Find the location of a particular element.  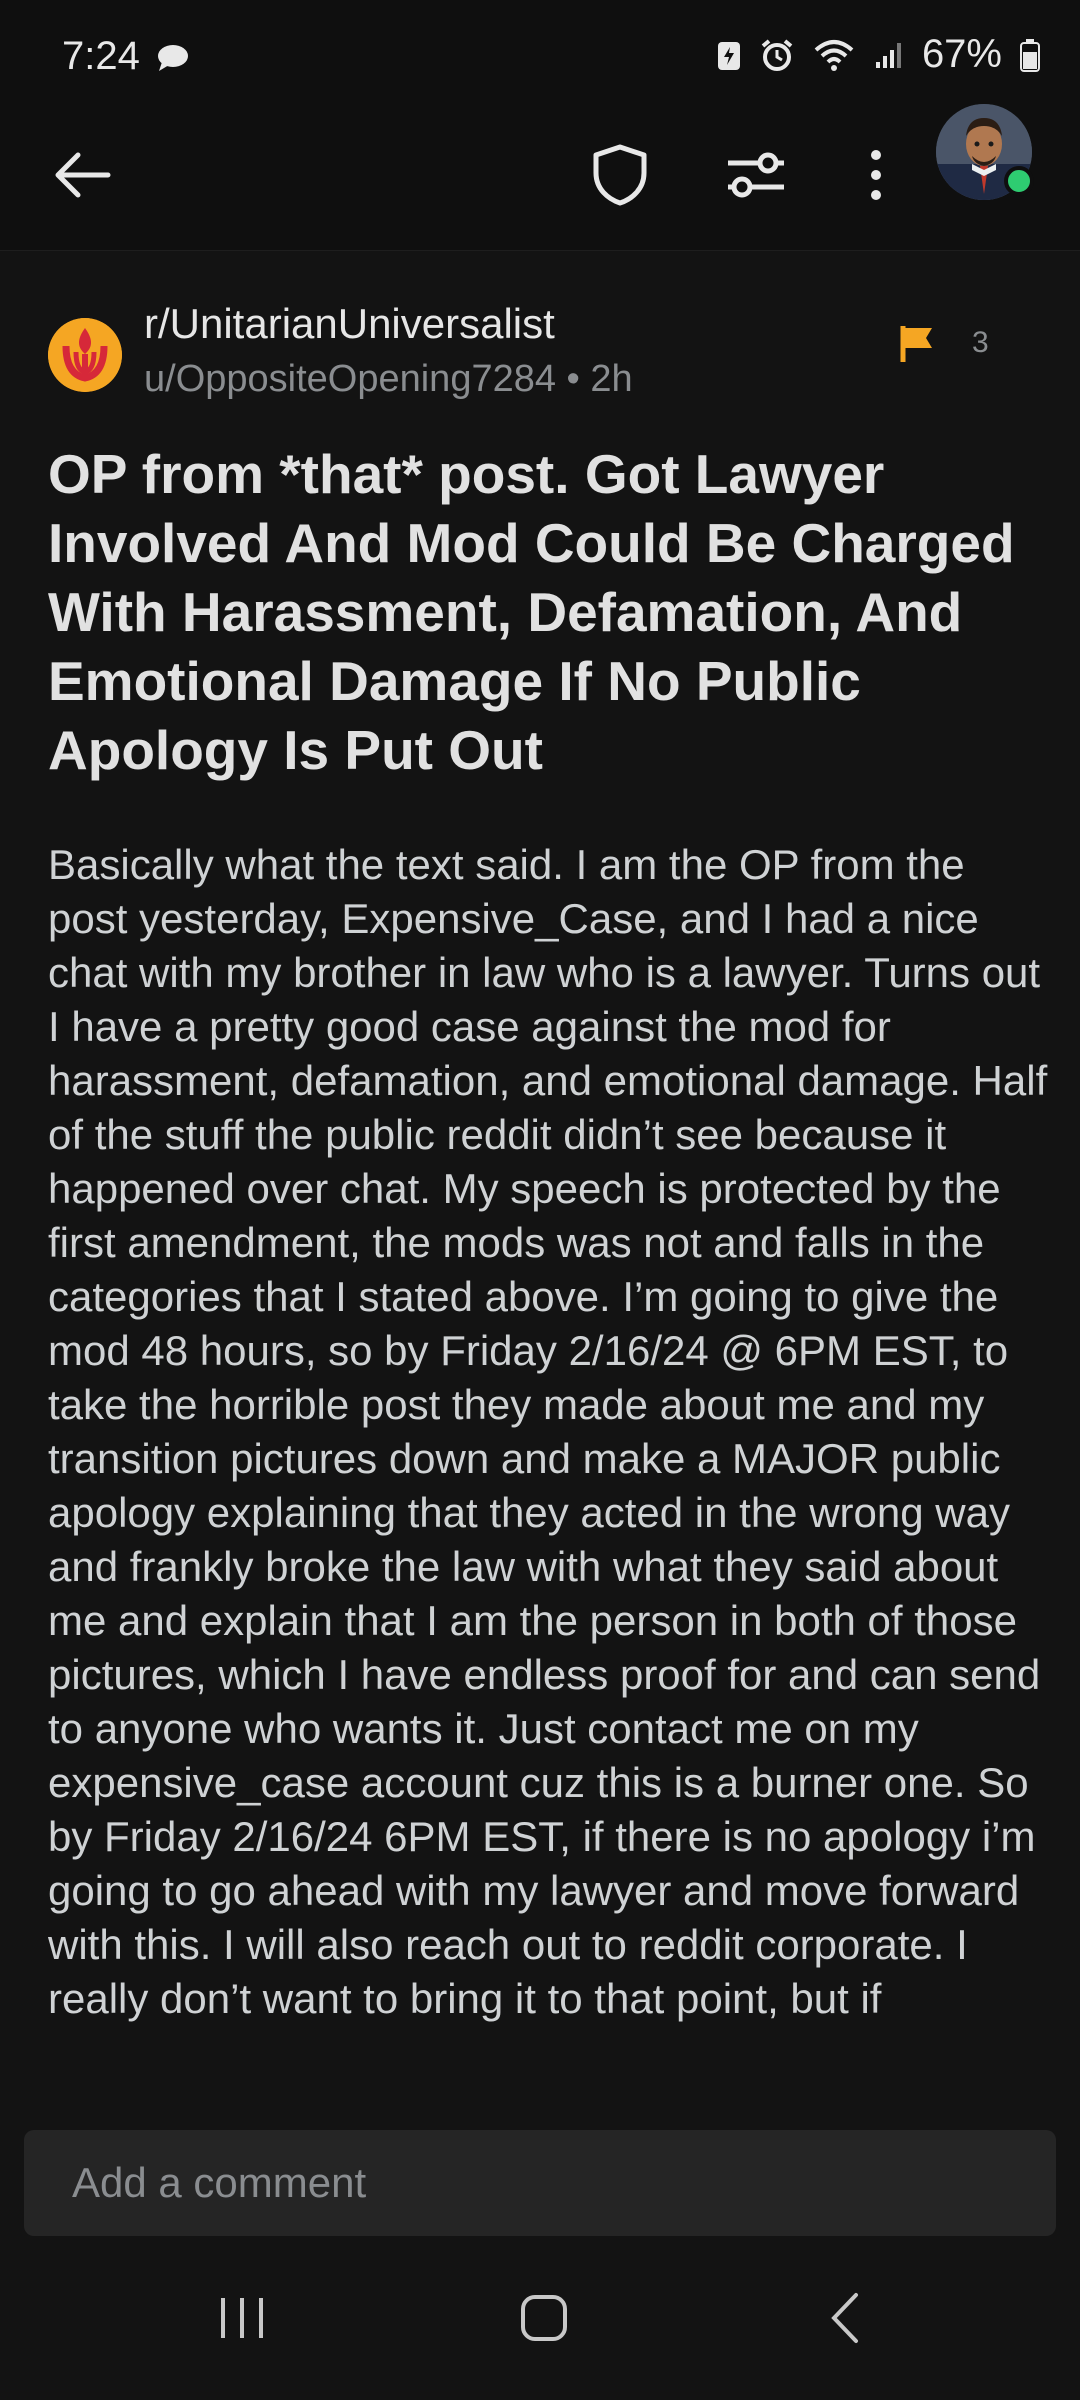

post-author-time: u/OppositeOpening7284 • 2h is located at coordinates (388, 379).